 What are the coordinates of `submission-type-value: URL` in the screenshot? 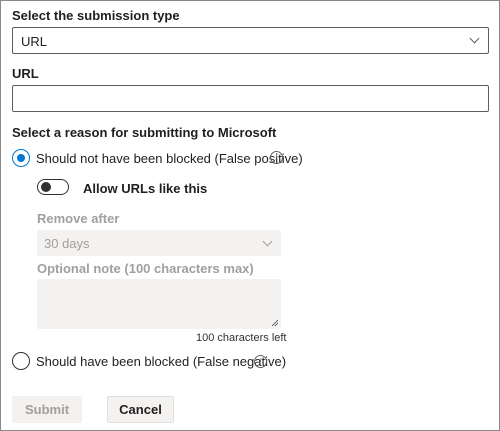 It's located at (34, 41).